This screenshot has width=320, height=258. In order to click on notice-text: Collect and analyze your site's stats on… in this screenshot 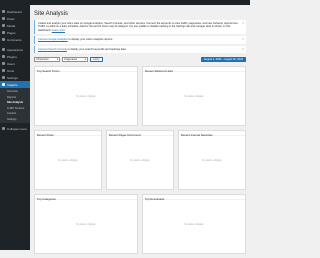, I will do `click(138, 27)`.